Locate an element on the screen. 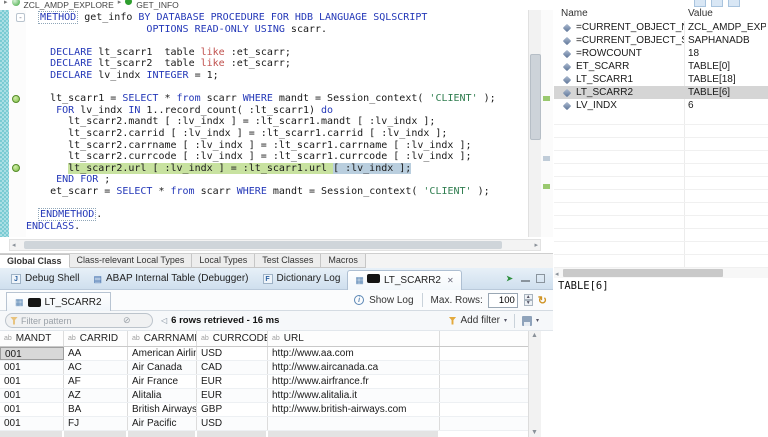 This screenshot has width=768, height=437. class-tab-macros: Macros is located at coordinates (343, 261).